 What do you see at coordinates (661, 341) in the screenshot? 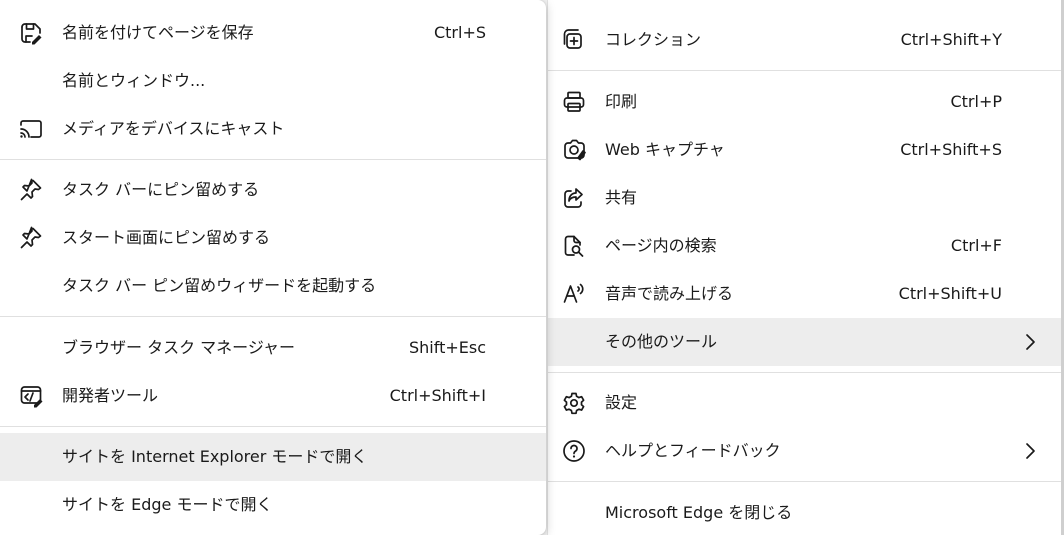
I see `menu-item-label: その他のツール` at bounding box center [661, 341].